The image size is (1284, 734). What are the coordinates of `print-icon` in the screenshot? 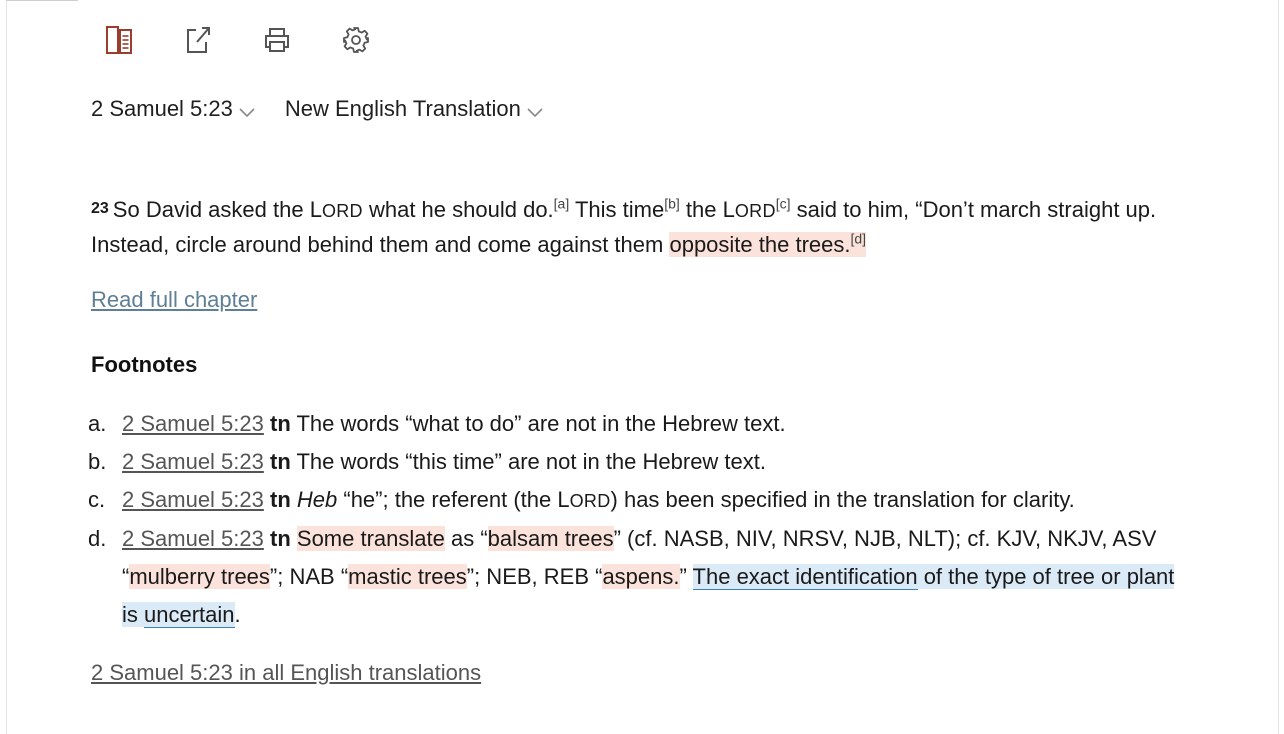 It's located at (277, 40).